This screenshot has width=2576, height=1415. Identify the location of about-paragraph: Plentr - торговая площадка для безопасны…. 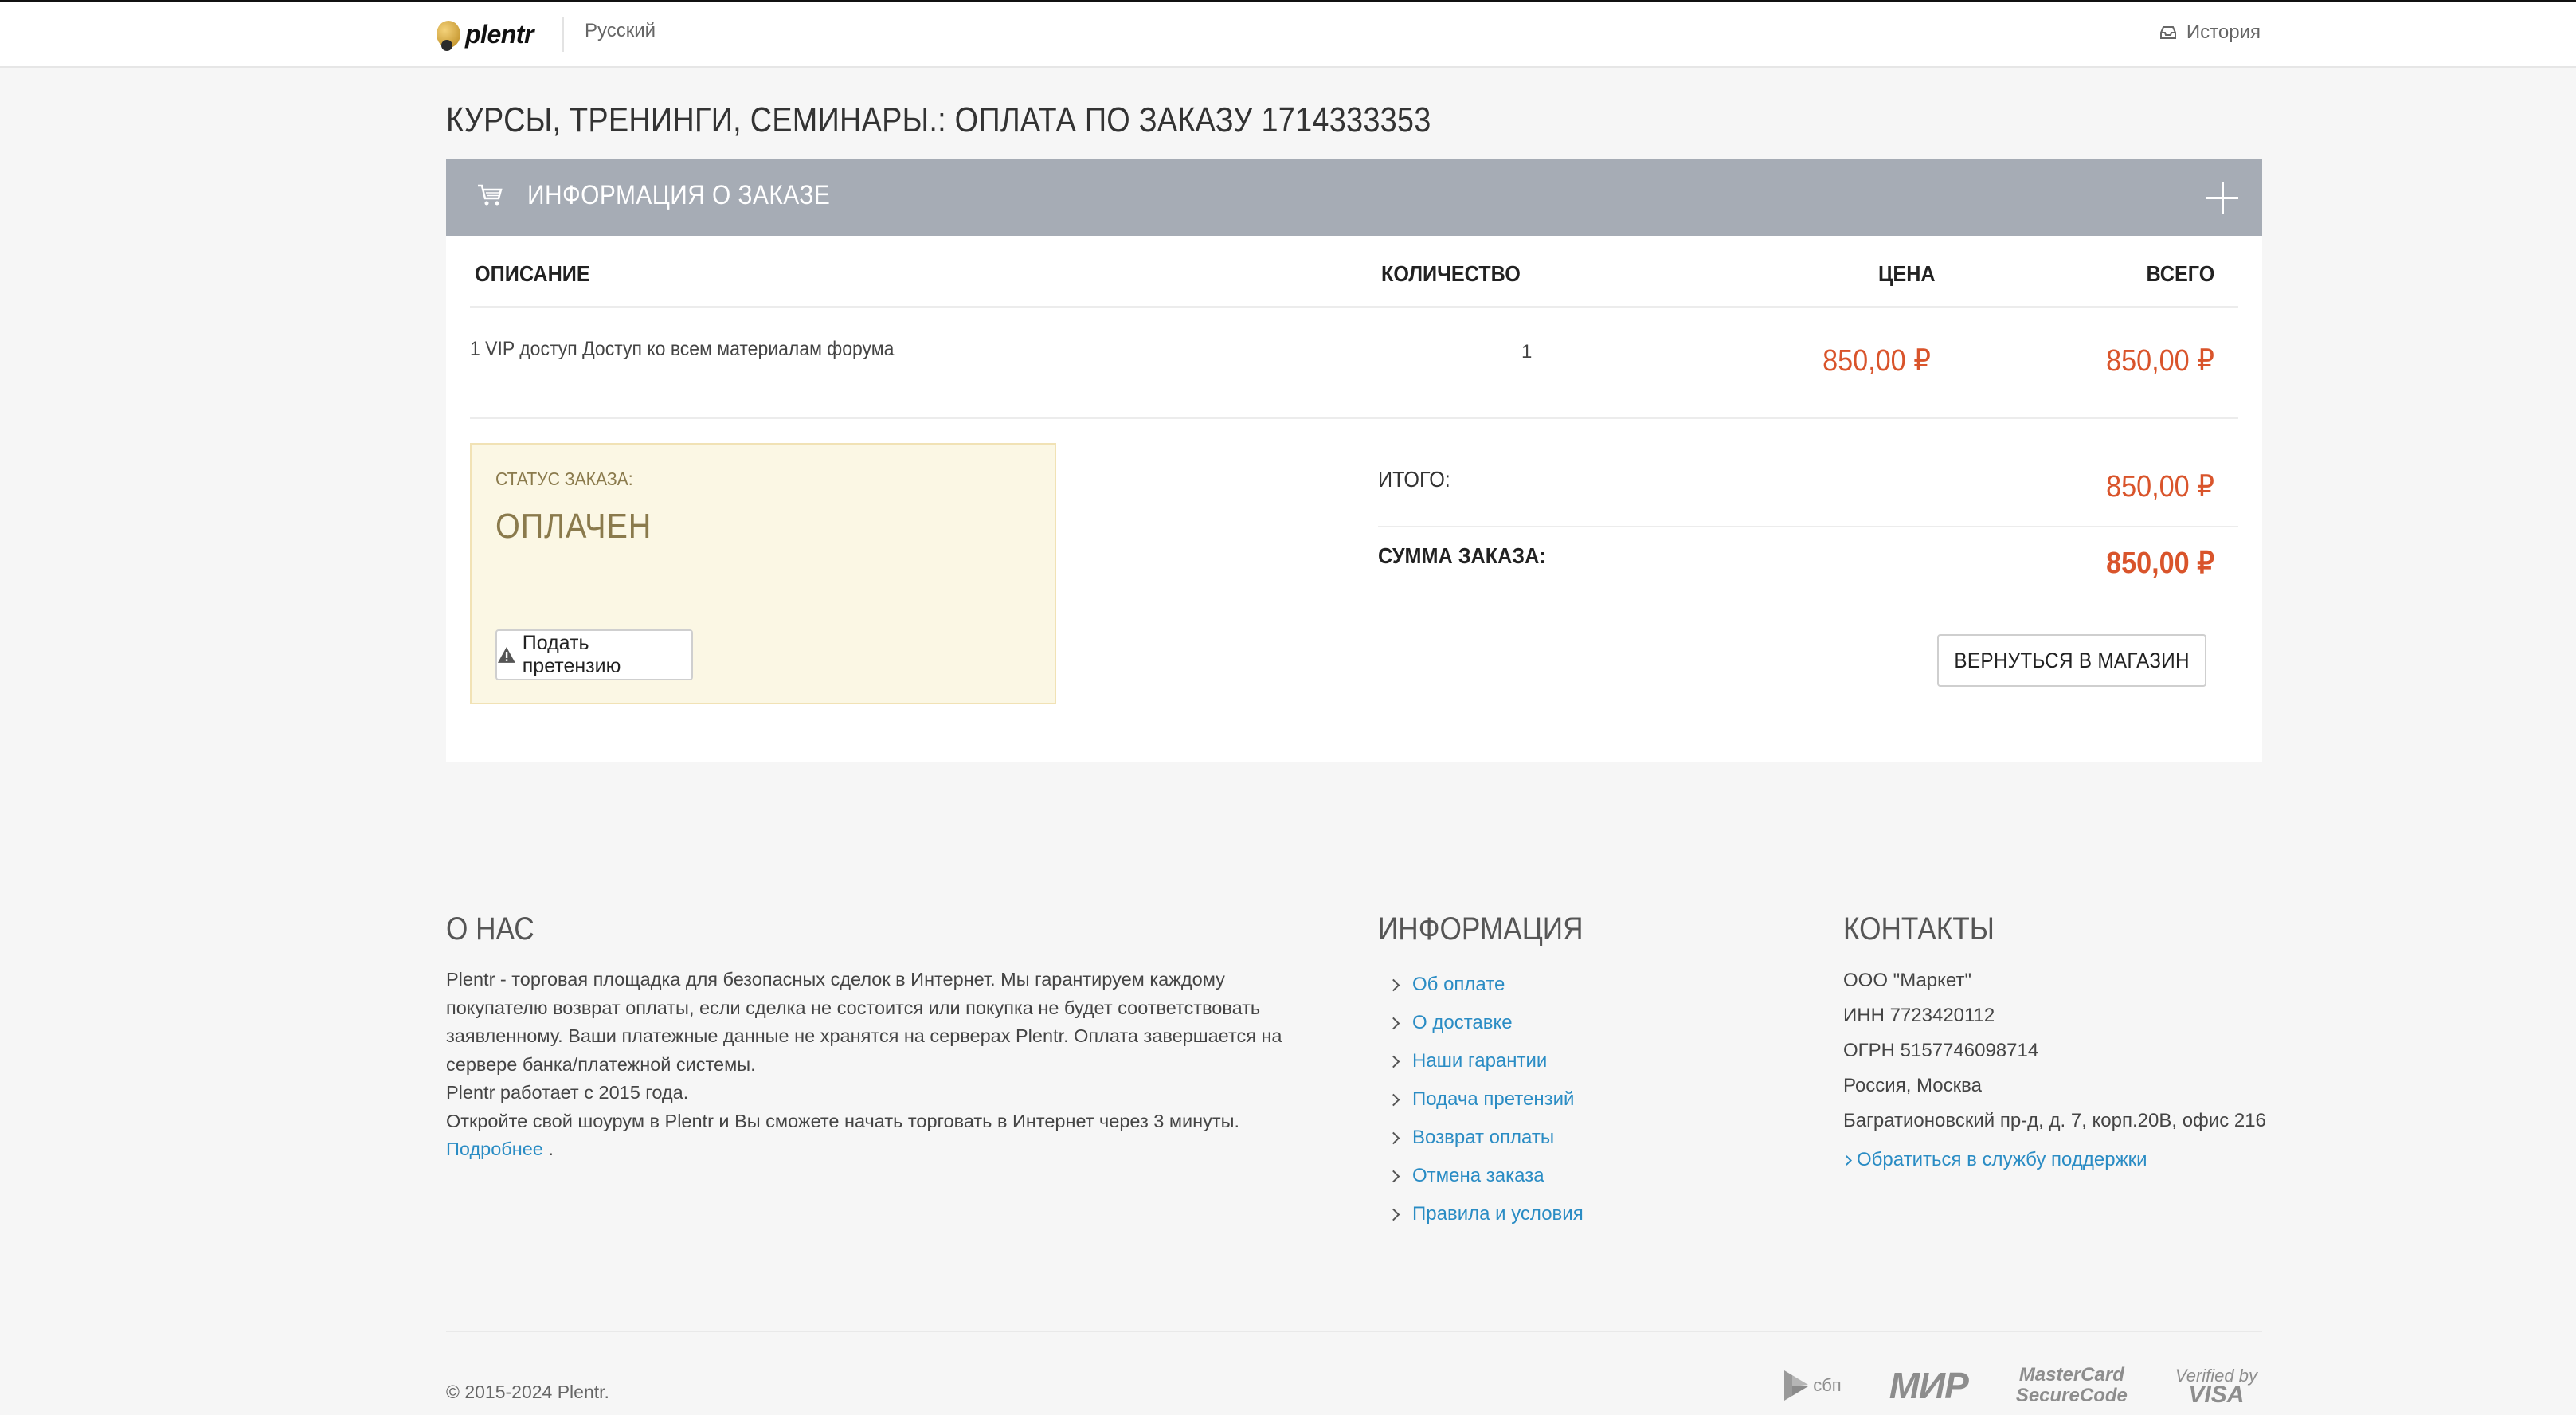
(864, 1022).